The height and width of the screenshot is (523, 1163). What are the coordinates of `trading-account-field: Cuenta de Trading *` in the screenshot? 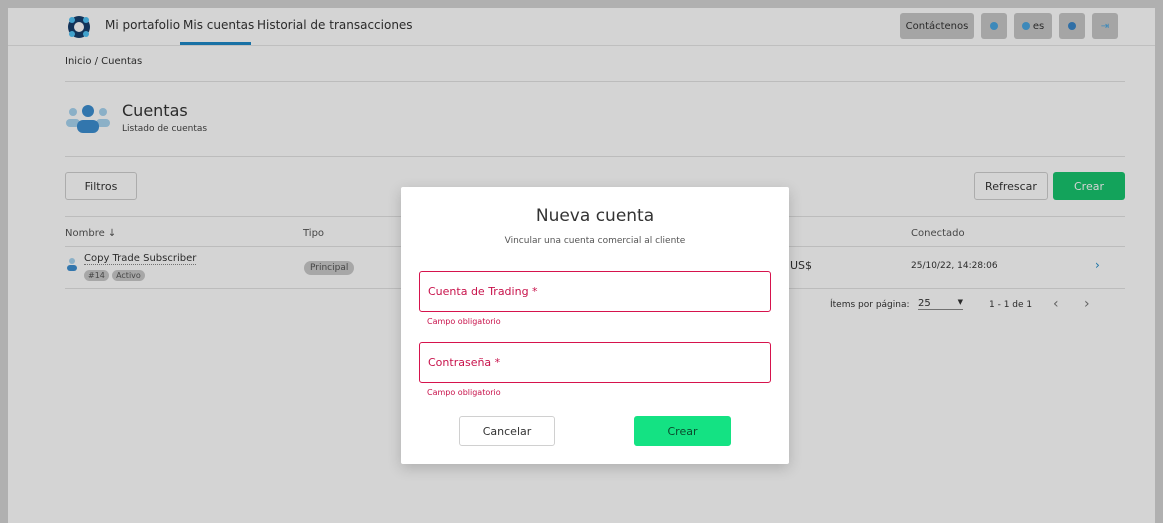 It's located at (595, 291).